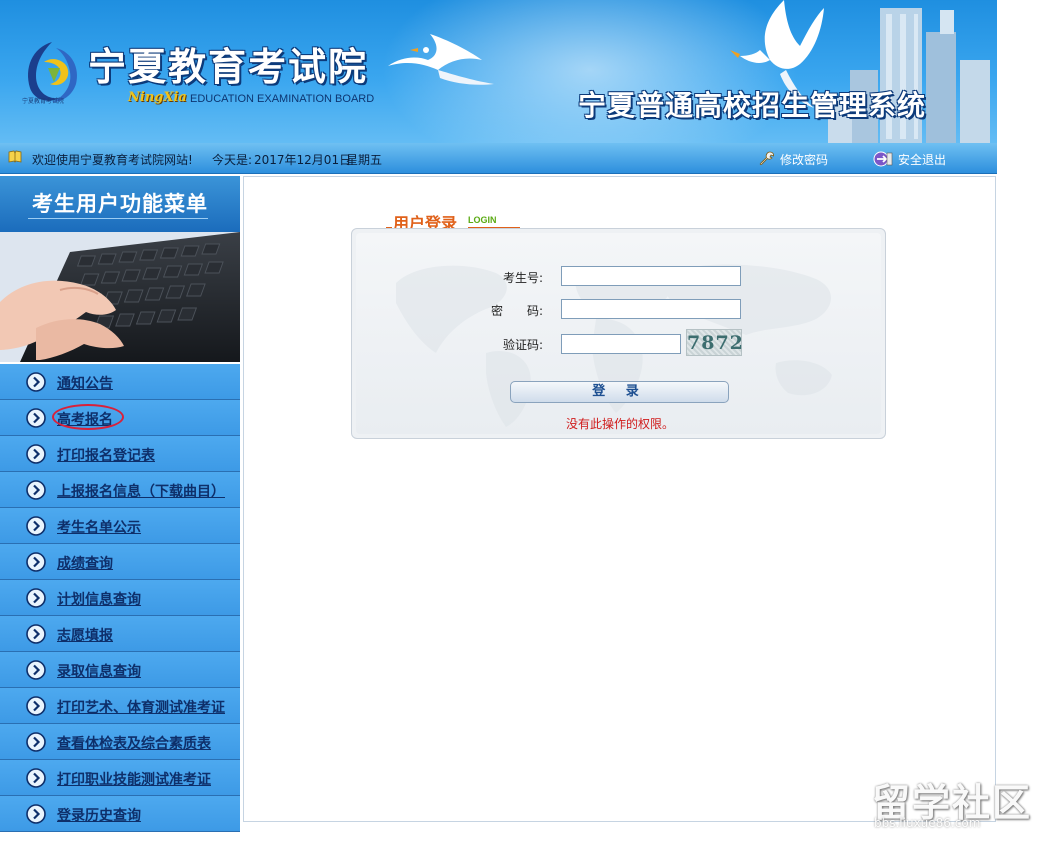 The image size is (1039, 844). I want to click on sidebar-title: 考生用户功能菜单, so click(120, 203).